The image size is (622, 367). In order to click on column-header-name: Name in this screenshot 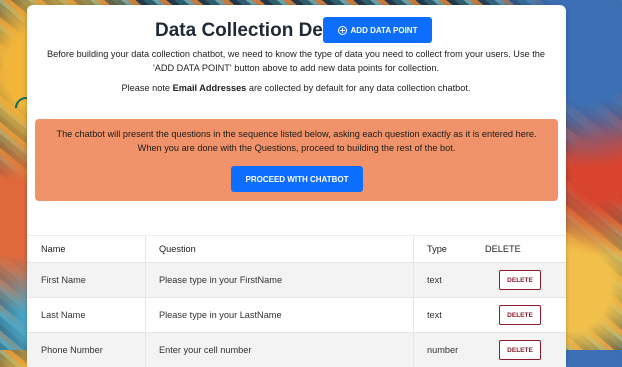, I will do `click(53, 249)`.